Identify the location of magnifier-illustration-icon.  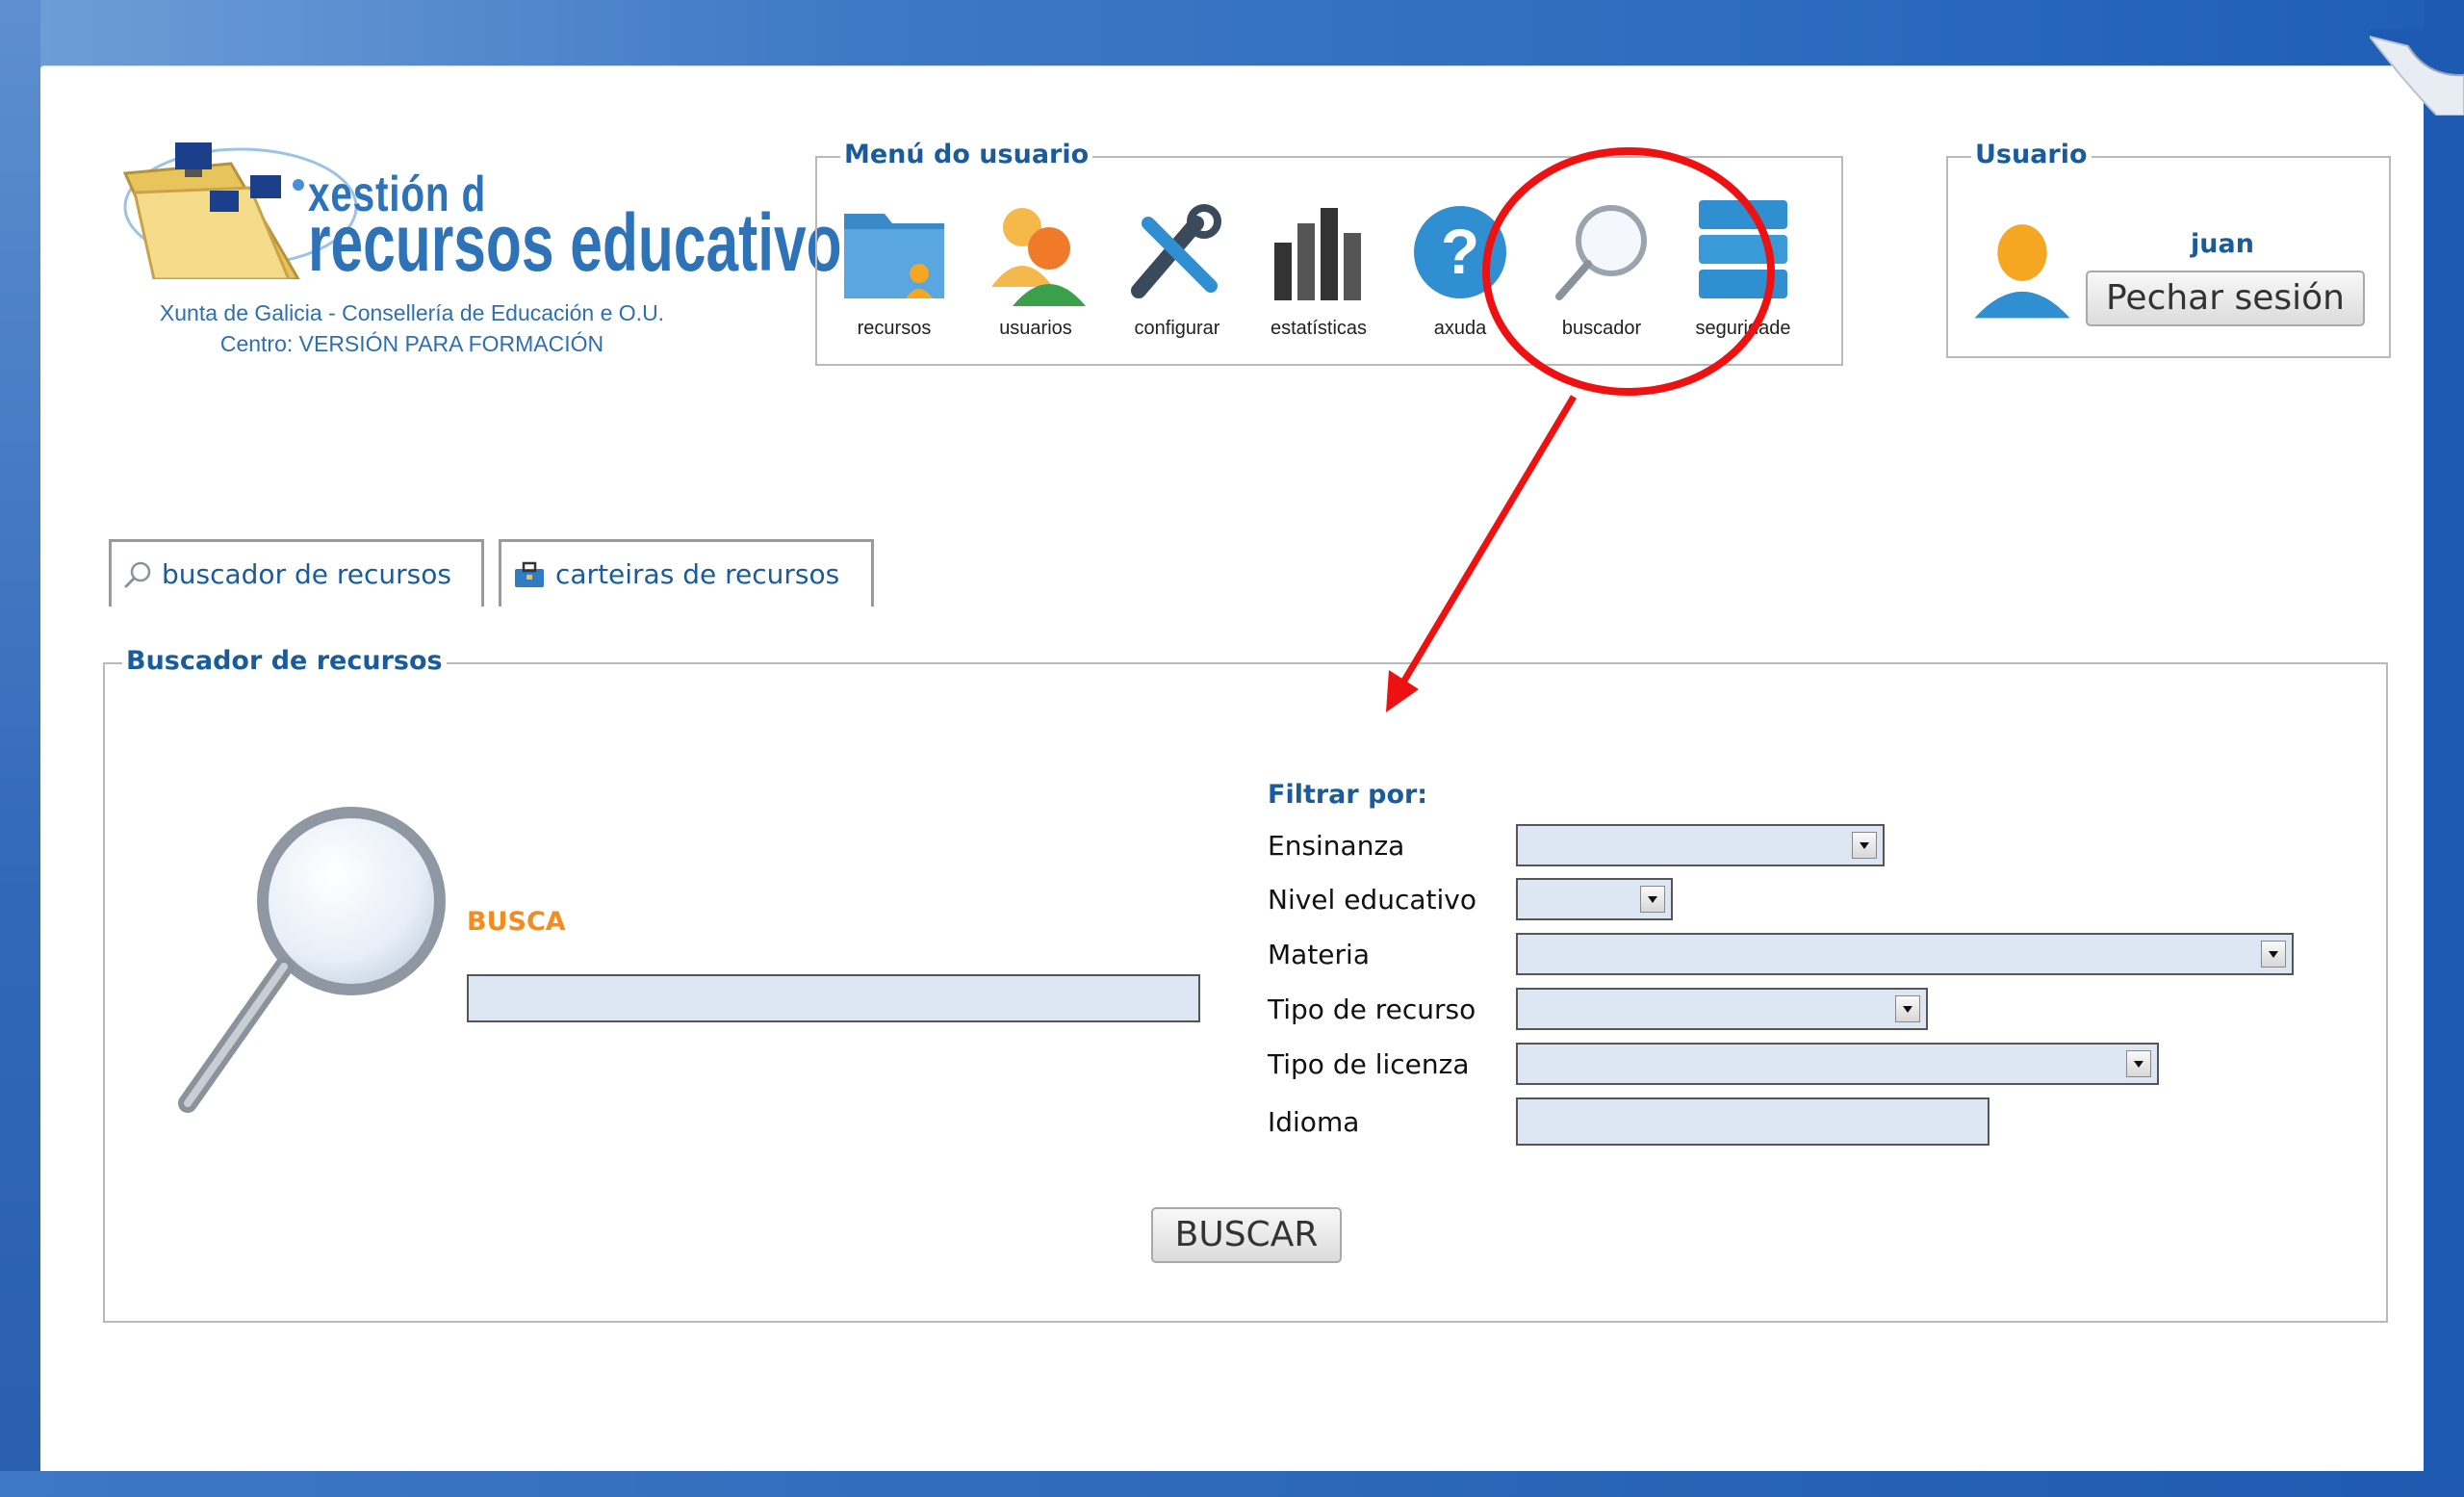
(312, 960).